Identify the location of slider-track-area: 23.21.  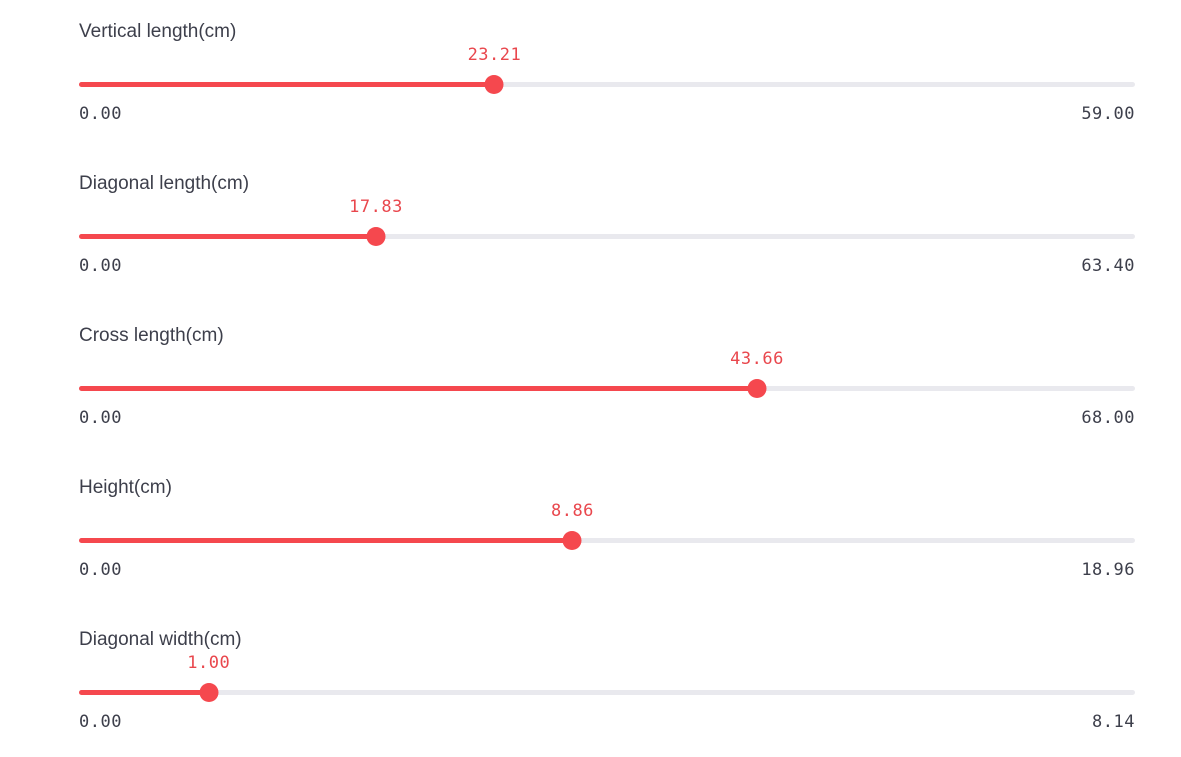
(607, 69).